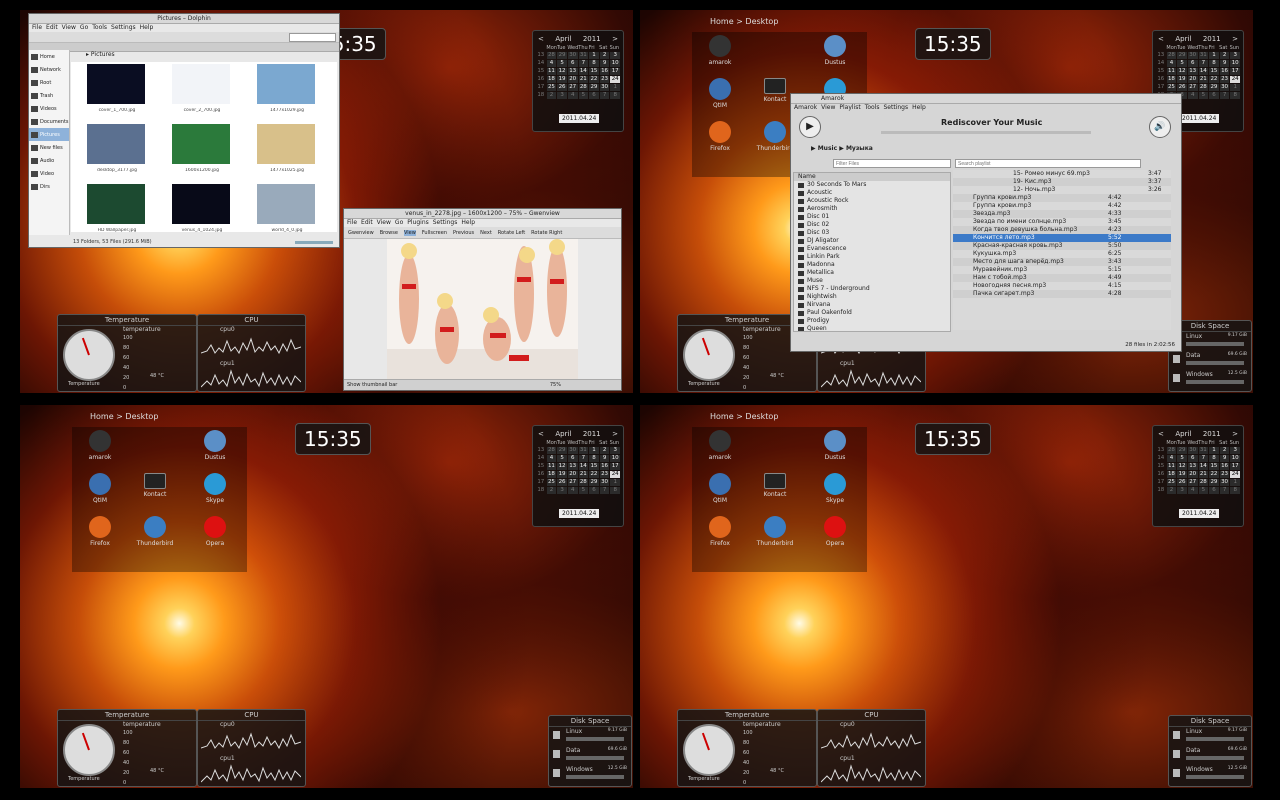 The image size is (1280, 800). What do you see at coordinates (314, 242) in the screenshot?
I see `zoom-slider` at bounding box center [314, 242].